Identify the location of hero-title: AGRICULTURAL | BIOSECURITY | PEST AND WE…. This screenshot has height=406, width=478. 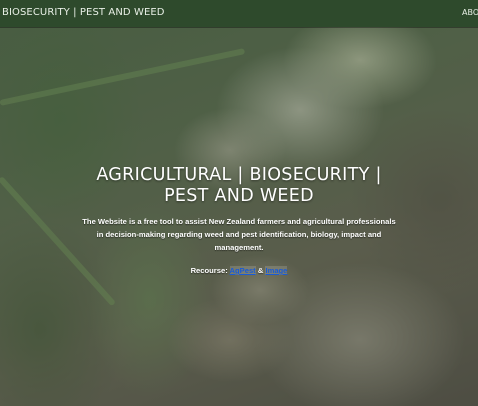
(239, 185).